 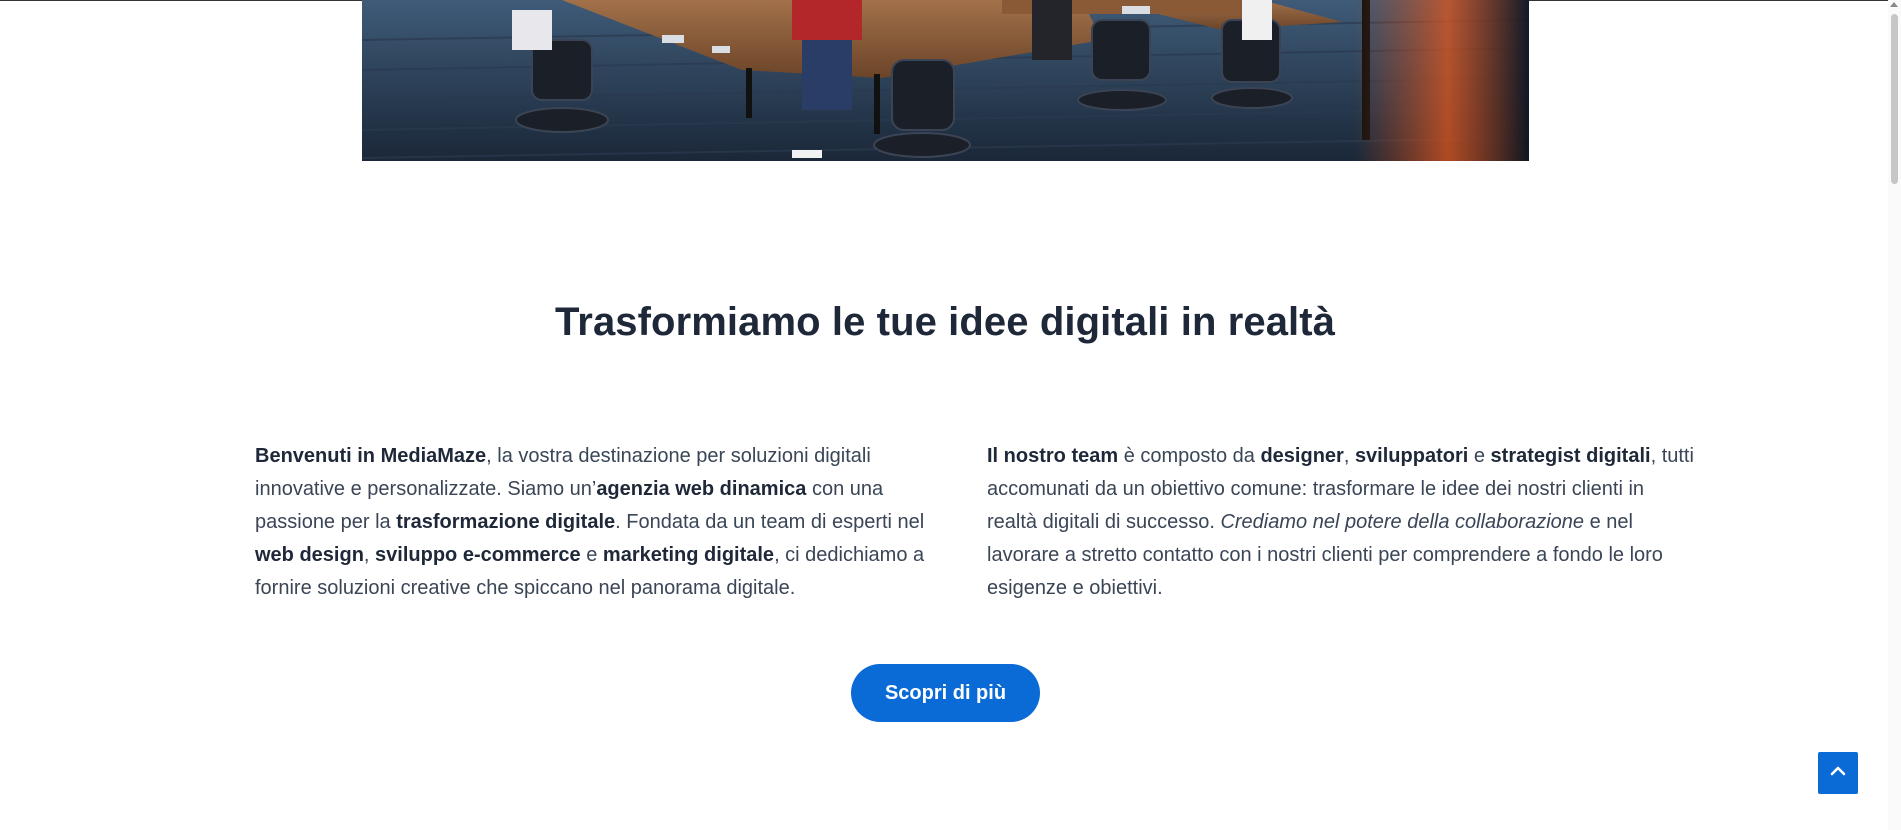 I want to click on back-to-top-button, so click(x=1838, y=773).